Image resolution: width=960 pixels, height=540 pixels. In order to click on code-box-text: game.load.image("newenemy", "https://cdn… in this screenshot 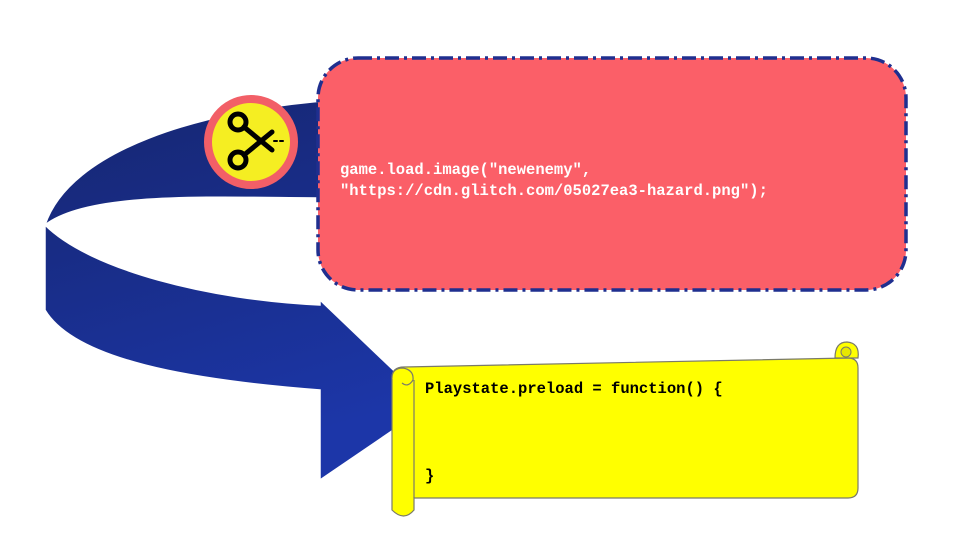, I will do `click(554, 181)`.